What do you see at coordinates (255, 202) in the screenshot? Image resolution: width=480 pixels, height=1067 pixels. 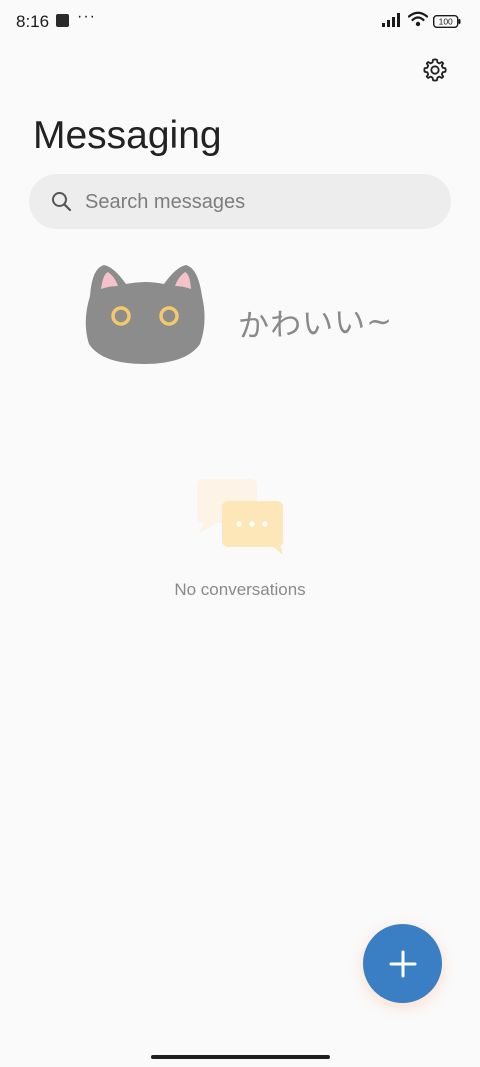 I see `search-input` at bounding box center [255, 202].